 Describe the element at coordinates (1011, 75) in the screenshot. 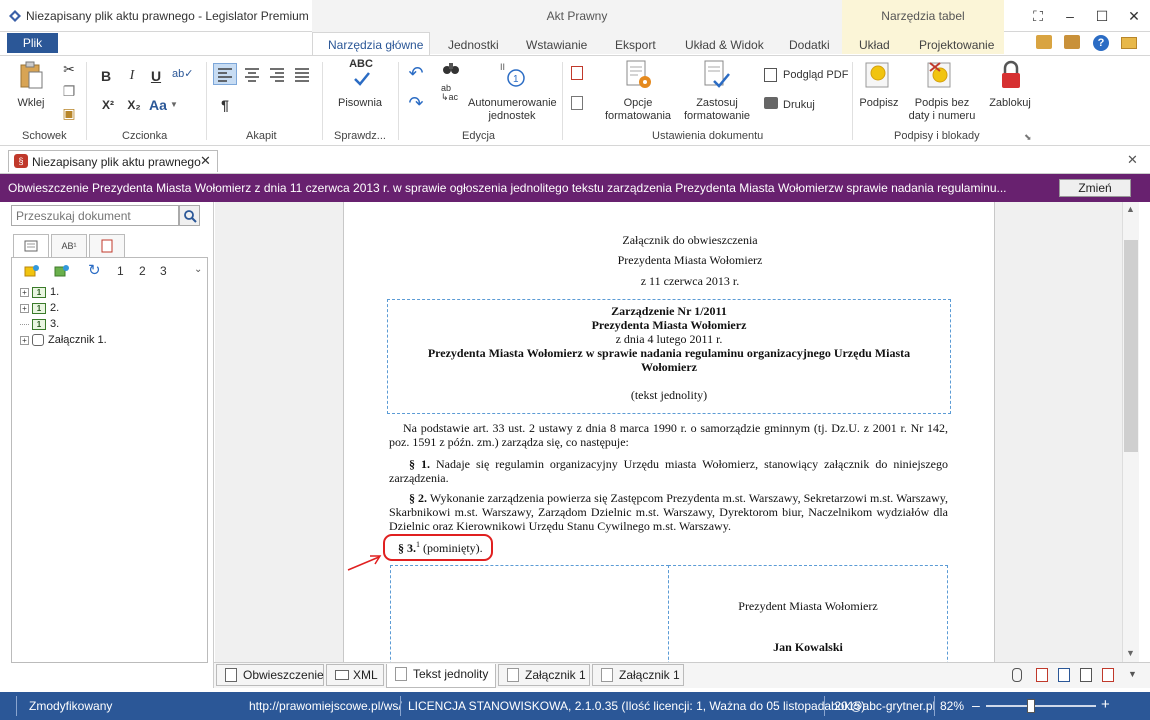

I see `lock-icon` at that location.